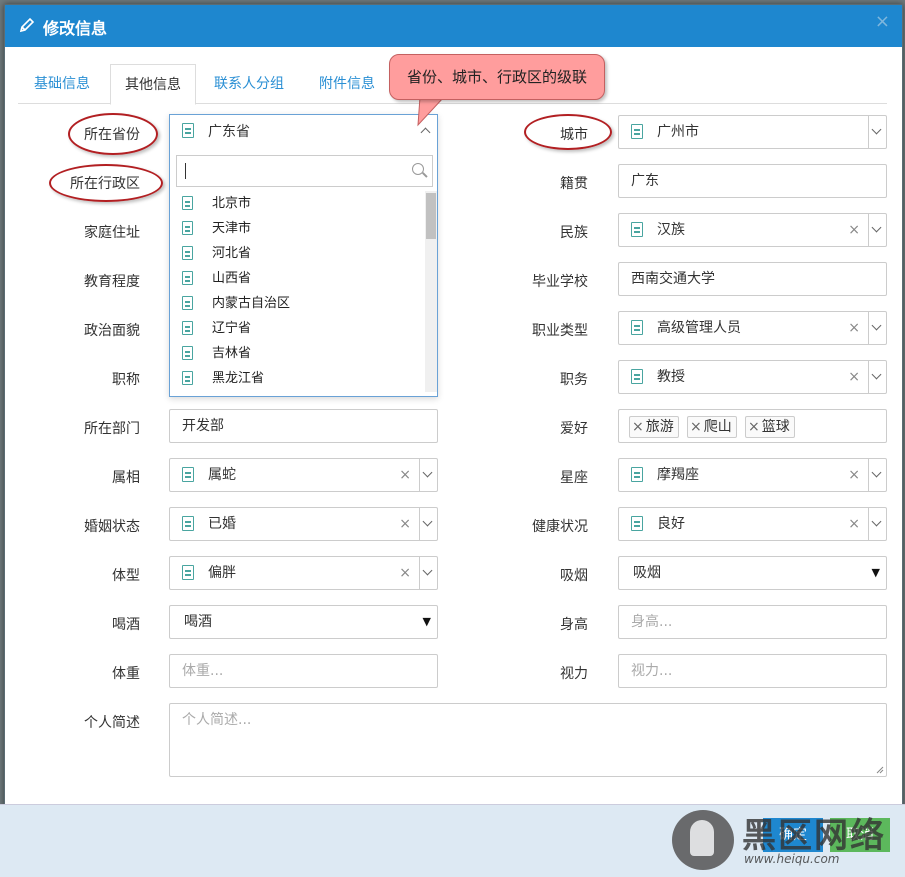 The image size is (905, 877). I want to click on bio-label: 个人简述, so click(112, 723).